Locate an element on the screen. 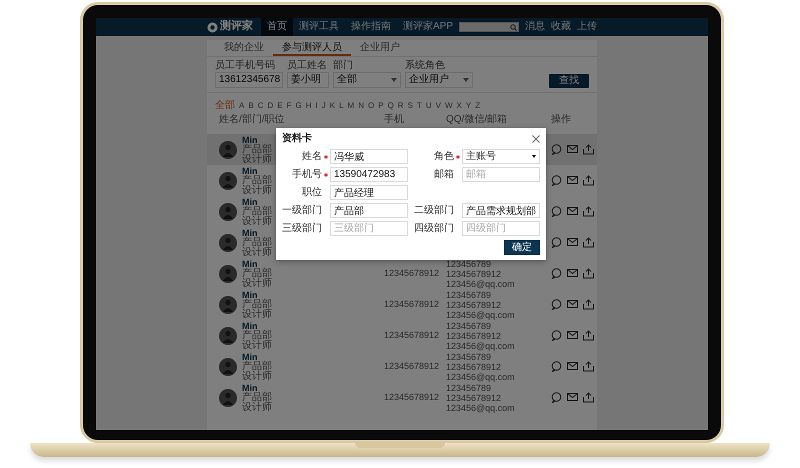 The image size is (800, 468). nav-link: 操作指南 is located at coordinates (371, 27).